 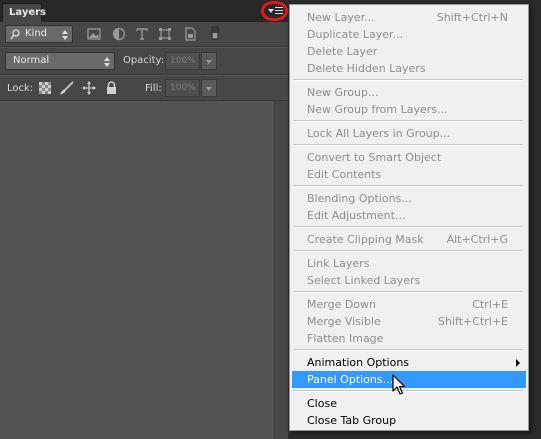 What do you see at coordinates (409, 420) in the screenshot?
I see `menu-item-close-tab-group: Close Tab Group` at bounding box center [409, 420].